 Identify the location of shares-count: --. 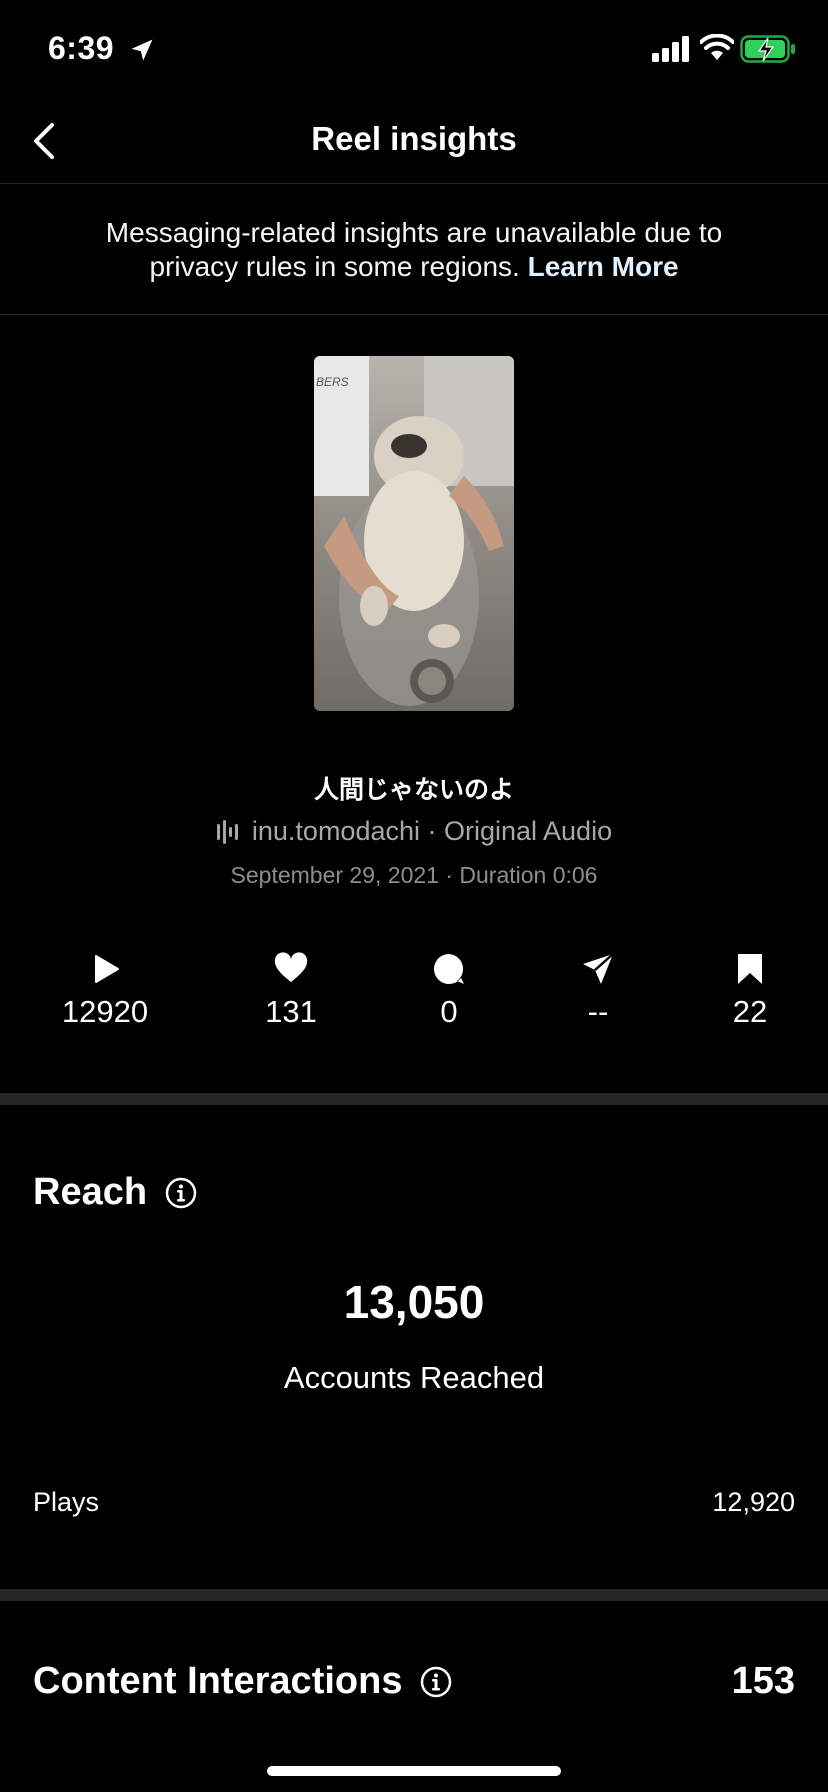
(598, 1011).